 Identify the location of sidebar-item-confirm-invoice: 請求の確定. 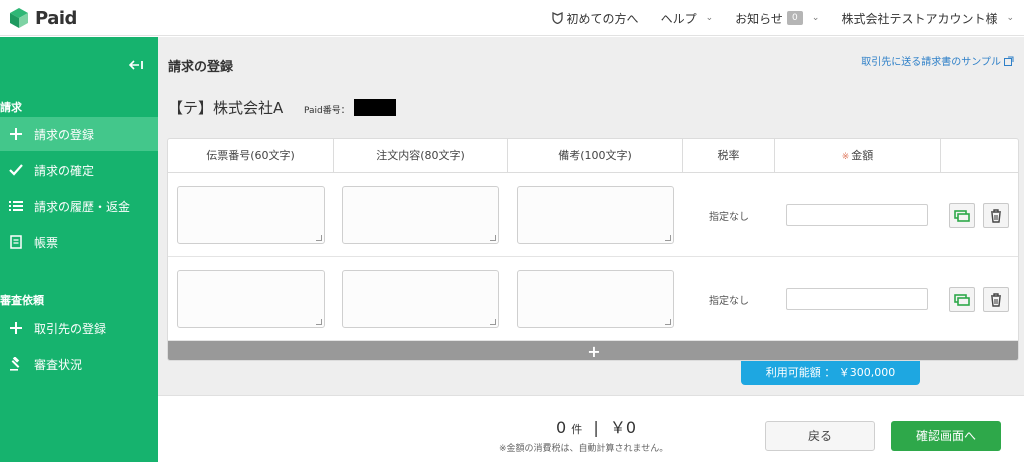
(79, 170).